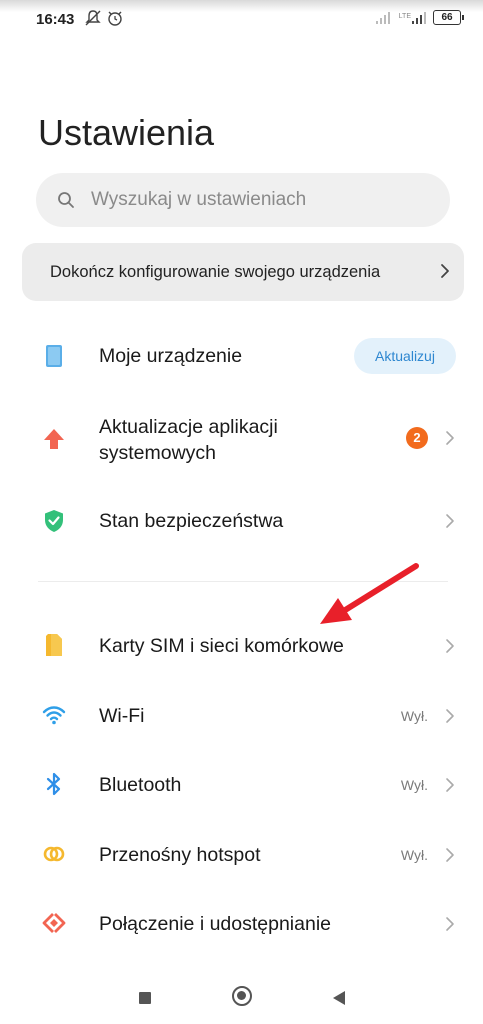  I want to click on lte-label: LTE, so click(404, 16).